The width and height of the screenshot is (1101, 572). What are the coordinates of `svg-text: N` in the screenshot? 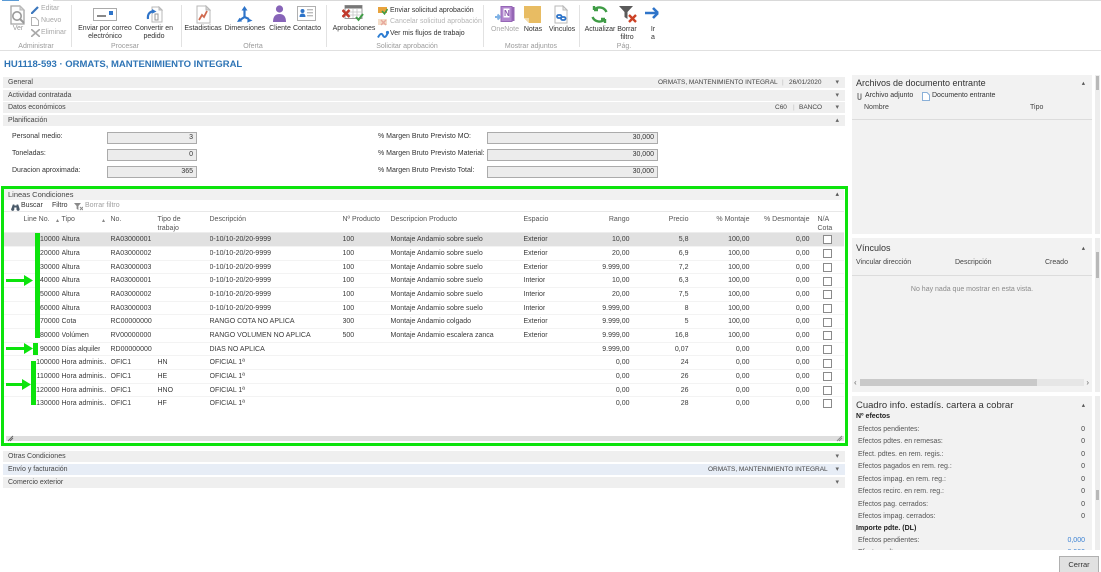 It's located at (507, 13).